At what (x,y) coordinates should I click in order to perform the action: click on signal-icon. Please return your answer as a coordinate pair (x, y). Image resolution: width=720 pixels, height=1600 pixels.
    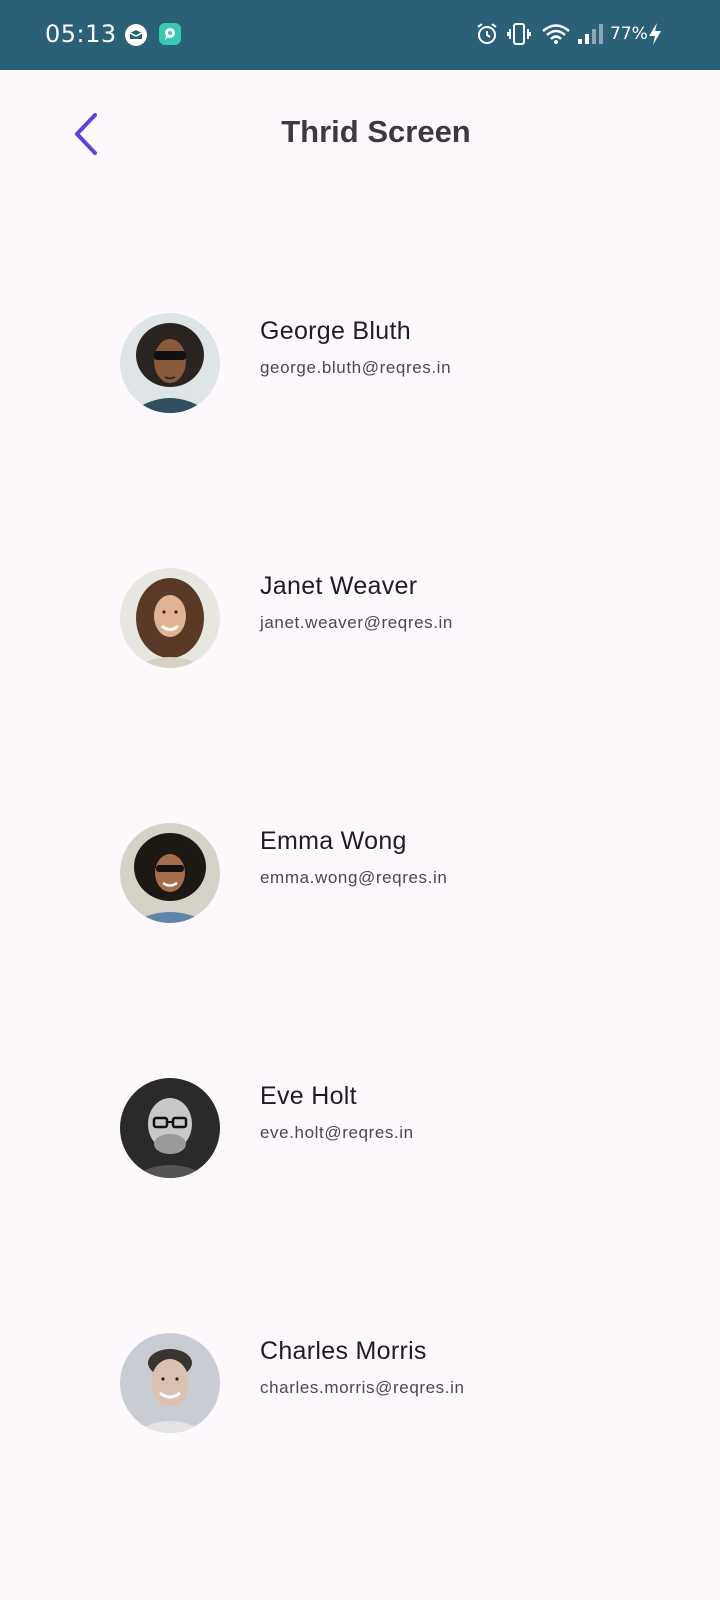
    Looking at the image, I should click on (591, 36).